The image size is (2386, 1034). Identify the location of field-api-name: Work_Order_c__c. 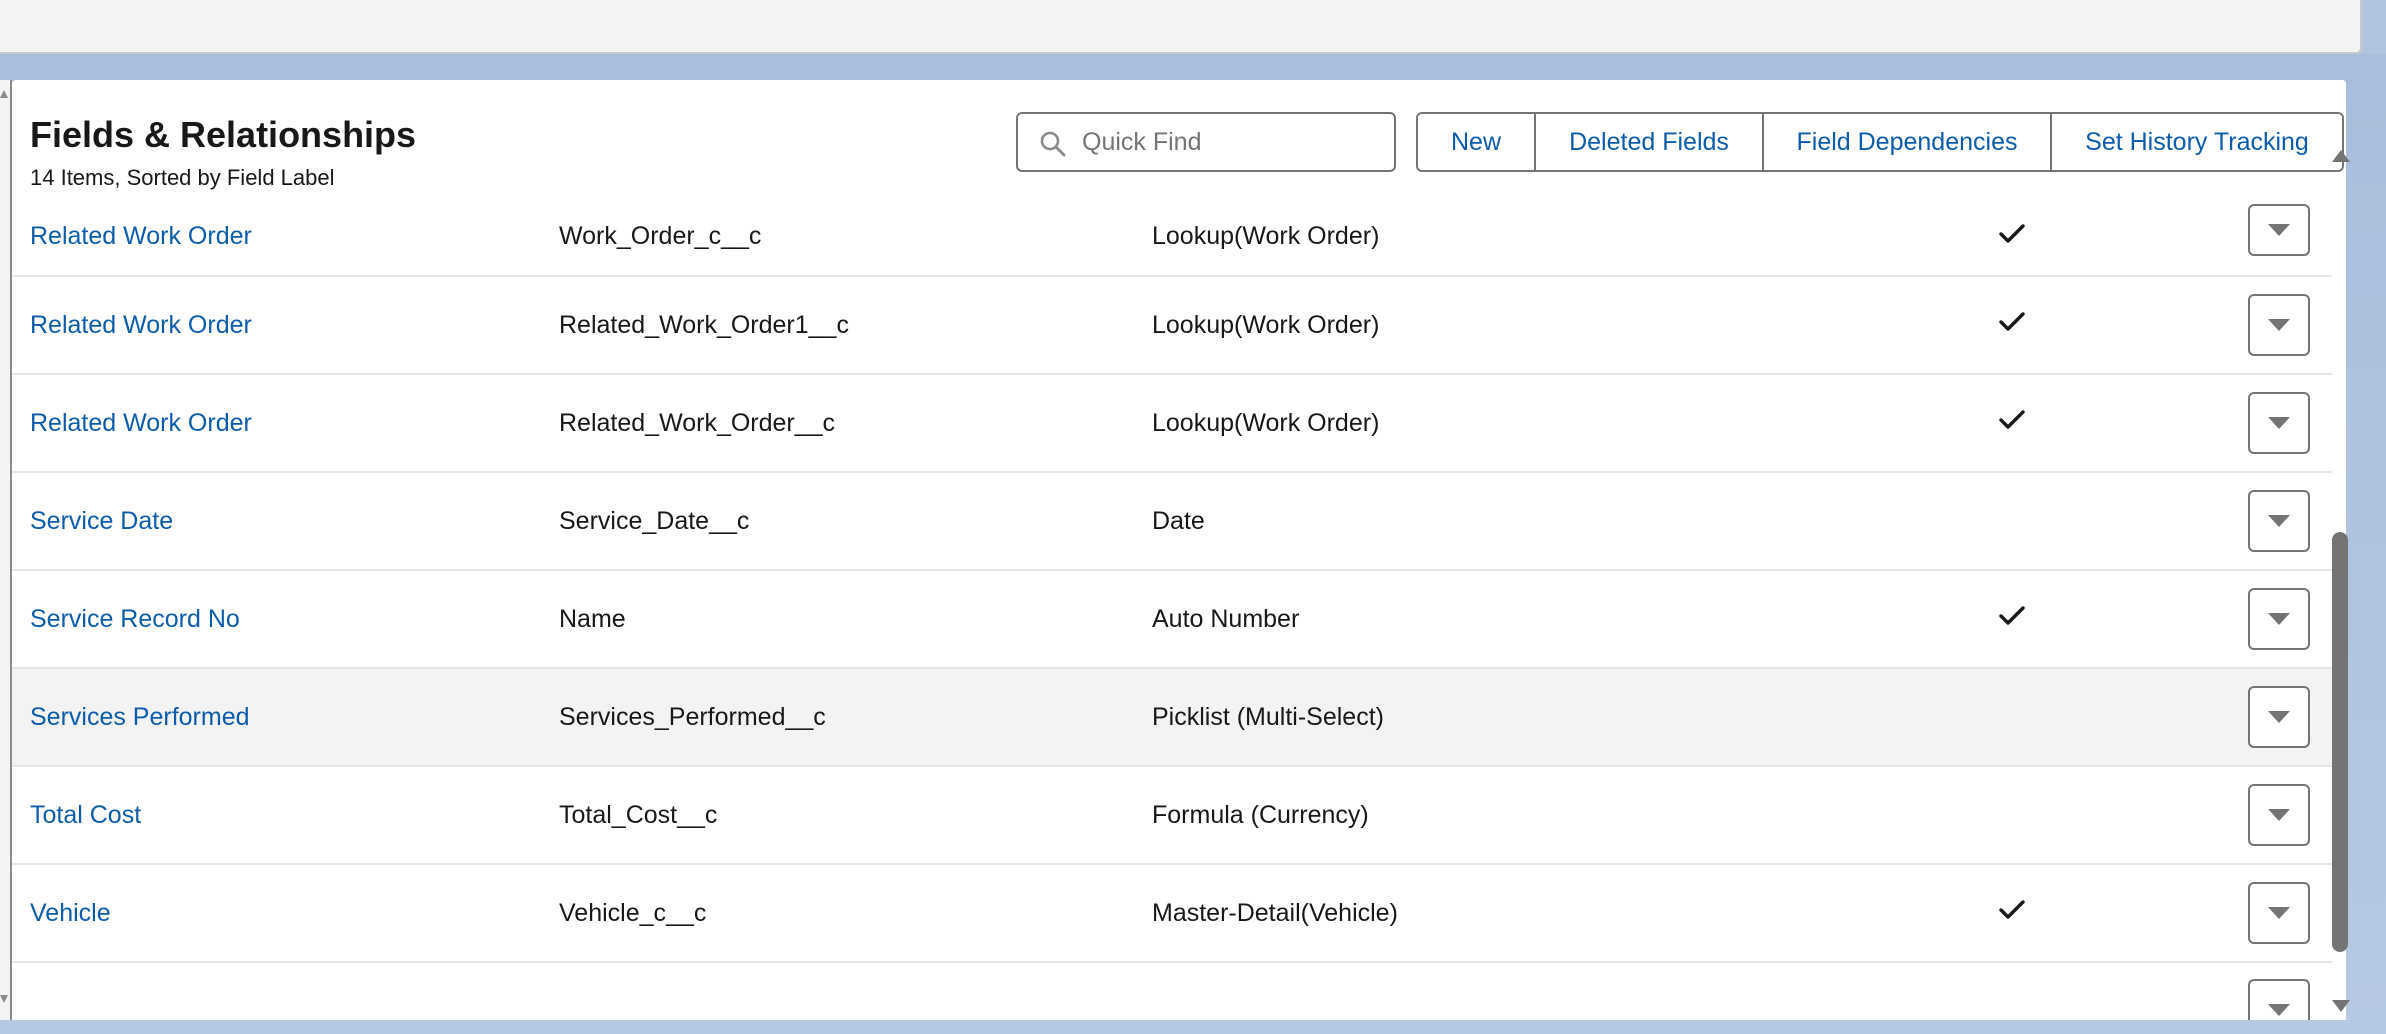
(660, 236).